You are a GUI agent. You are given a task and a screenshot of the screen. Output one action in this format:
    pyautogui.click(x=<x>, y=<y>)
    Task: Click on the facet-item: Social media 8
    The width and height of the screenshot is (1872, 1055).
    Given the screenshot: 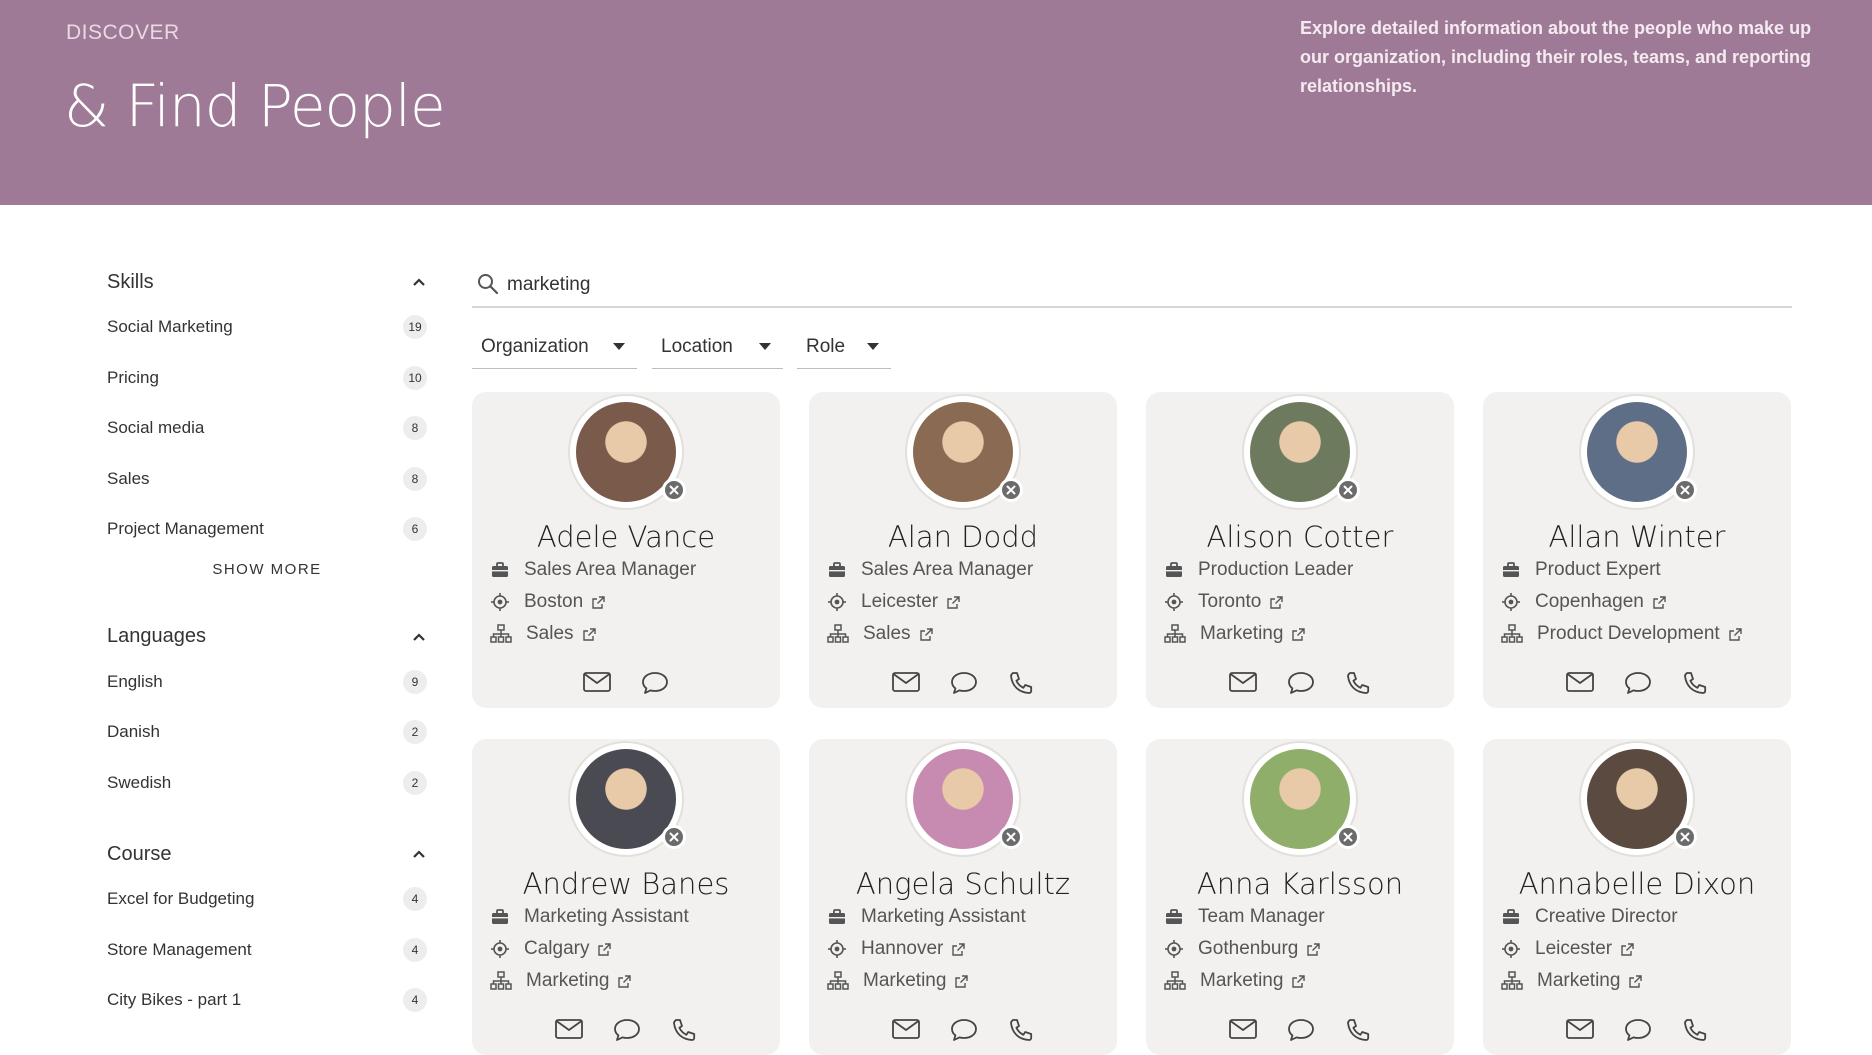 What is the action you would take?
    pyautogui.click(x=267, y=428)
    